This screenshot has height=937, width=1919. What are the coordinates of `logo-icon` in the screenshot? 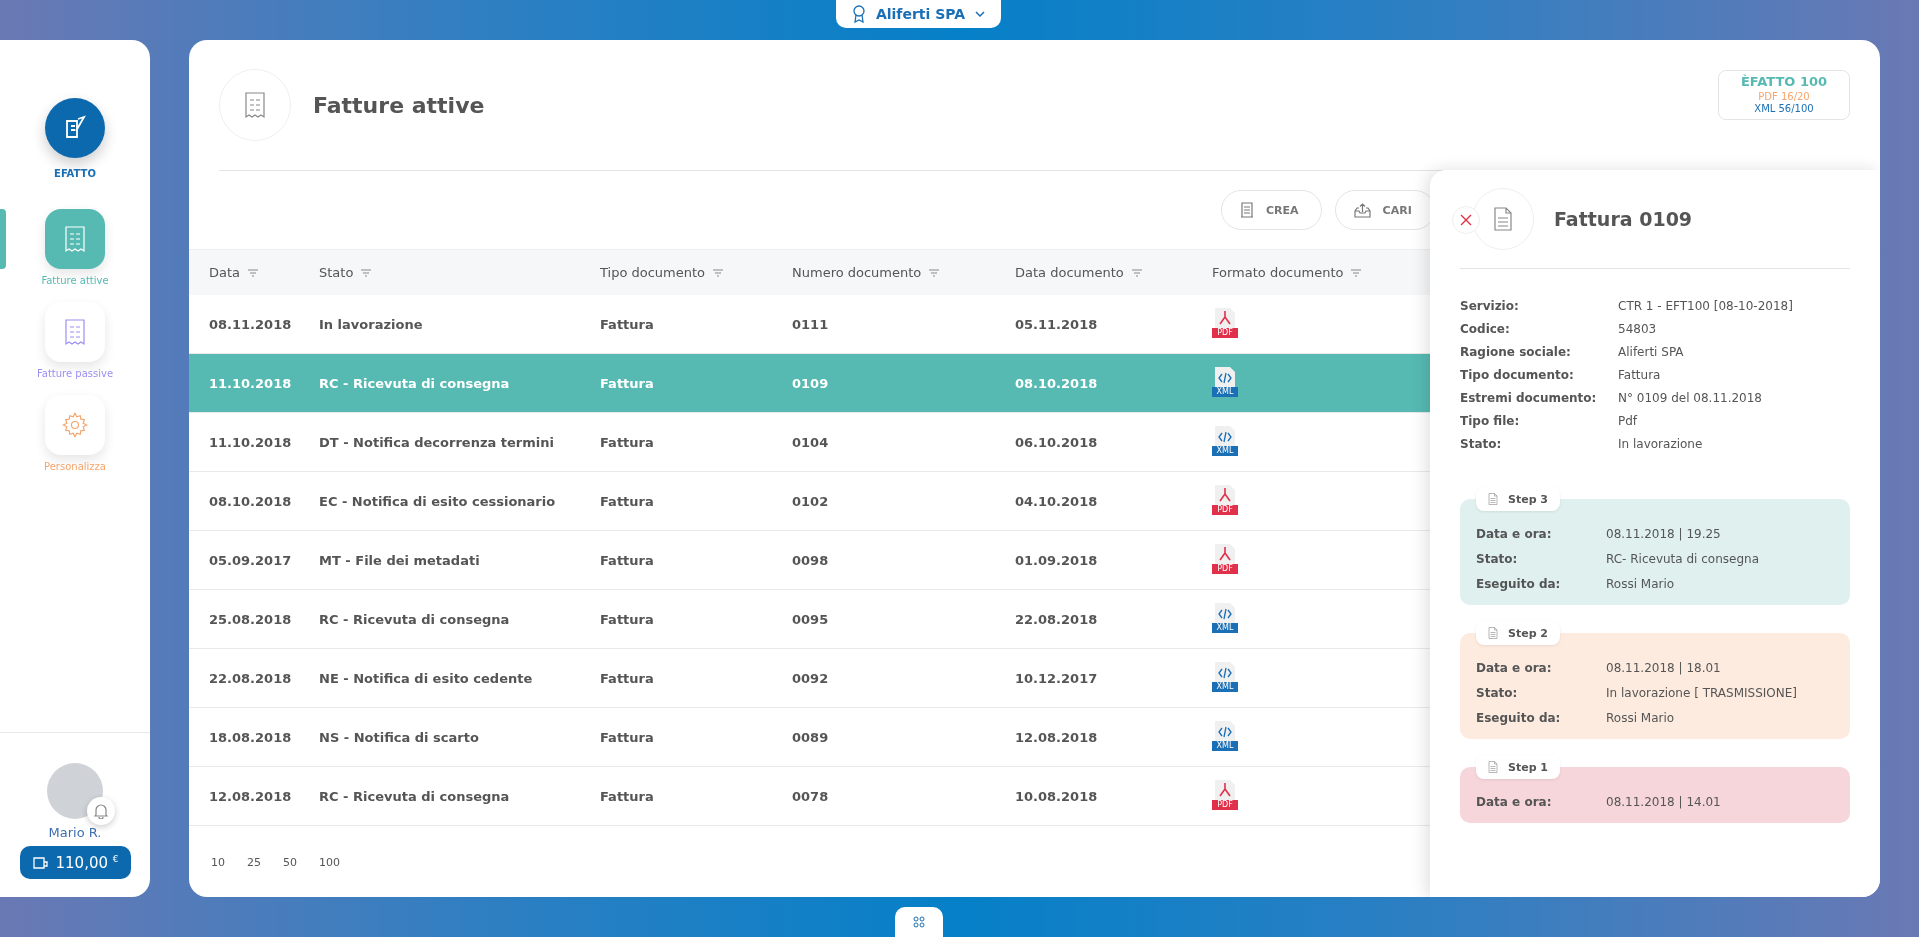 It's located at (75, 128).